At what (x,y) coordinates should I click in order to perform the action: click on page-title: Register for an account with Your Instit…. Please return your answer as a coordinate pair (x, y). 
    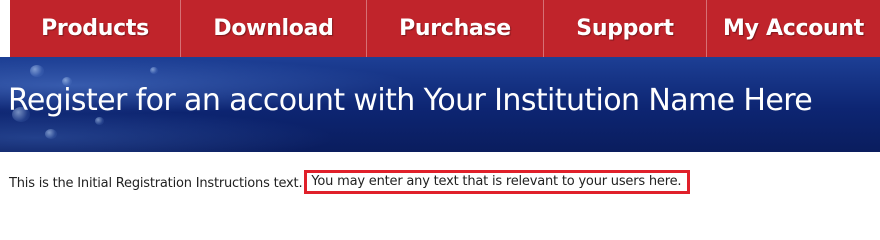
    Looking at the image, I should click on (410, 100).